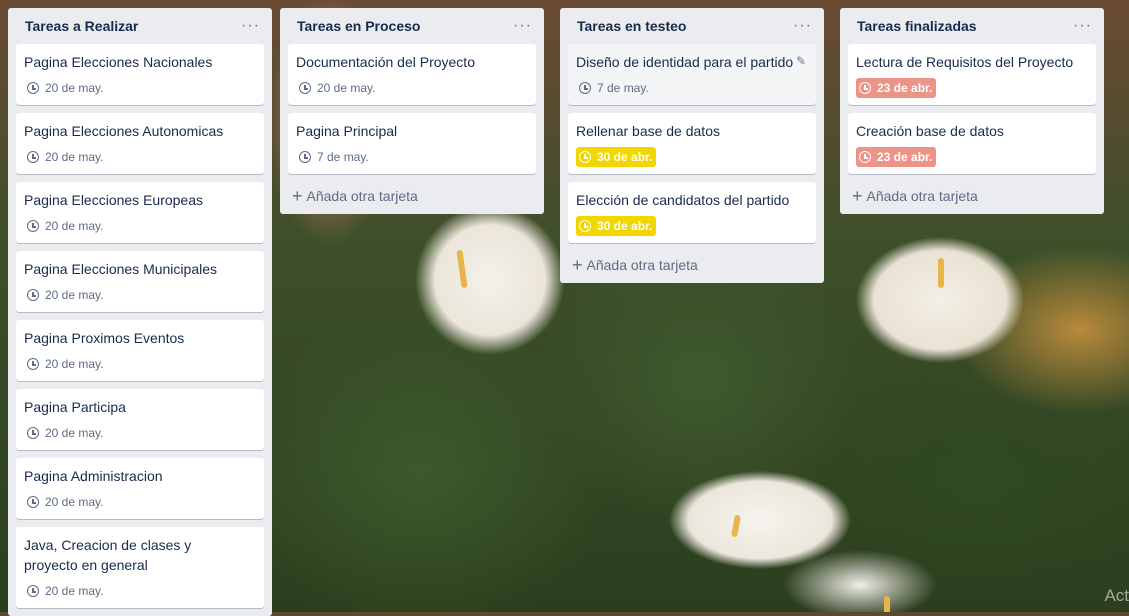 Image resolution: width=1129 pixels, height=616 pixels. Describe the element at coordinates (917, 26) in the screenshot. I see `list-title: Tareas finalizadas` at that location.